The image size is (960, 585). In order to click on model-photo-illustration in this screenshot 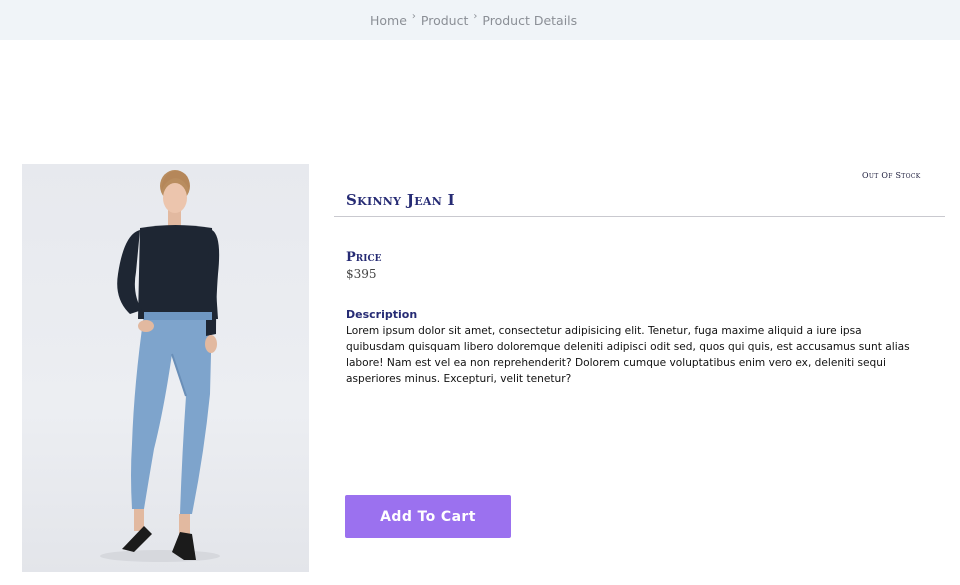, I will do `click(160, 366)`.